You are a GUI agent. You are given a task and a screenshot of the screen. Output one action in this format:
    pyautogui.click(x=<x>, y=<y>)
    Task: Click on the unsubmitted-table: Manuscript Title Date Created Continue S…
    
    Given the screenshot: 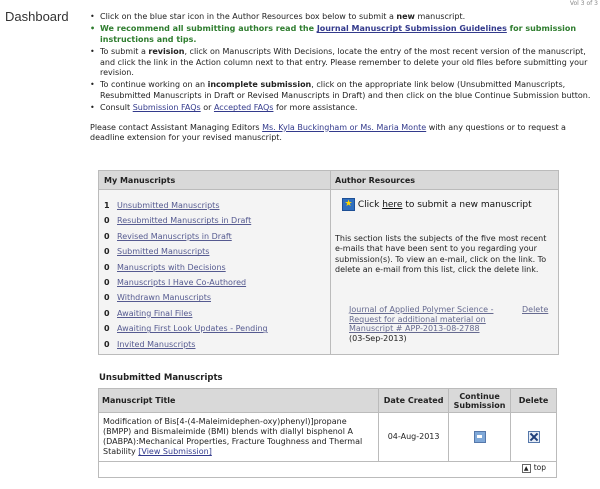 What is the action you would take?
    pyautogui.click(x=327, y=425)
    